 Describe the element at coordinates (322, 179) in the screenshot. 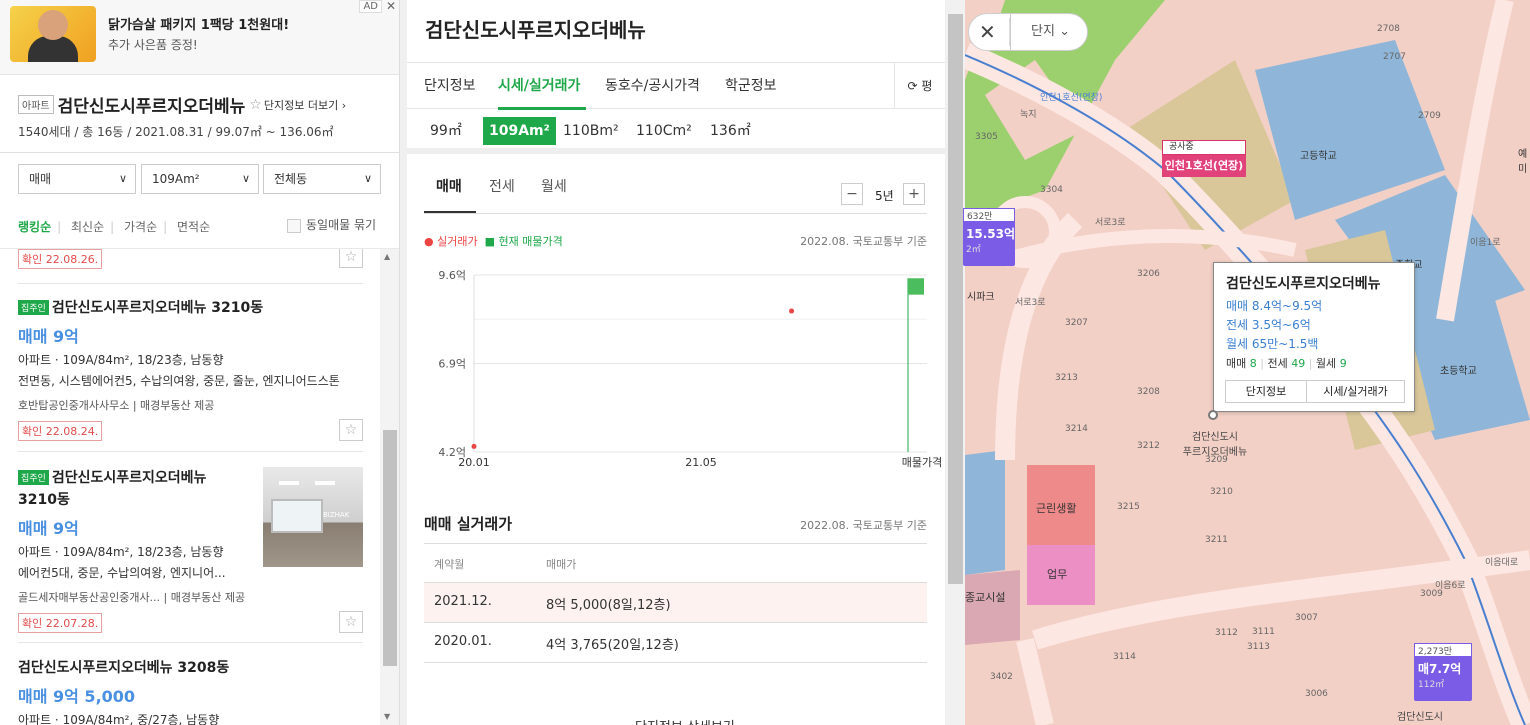

I see `dong-select: 전체동 ∨` at that location.